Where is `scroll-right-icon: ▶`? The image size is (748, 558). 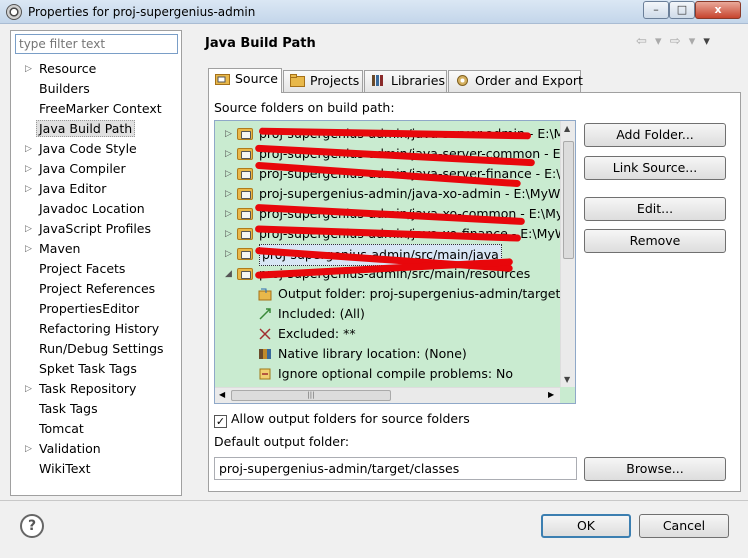 scroll-right-icon: ▶ is located at coordinates (551, 394).